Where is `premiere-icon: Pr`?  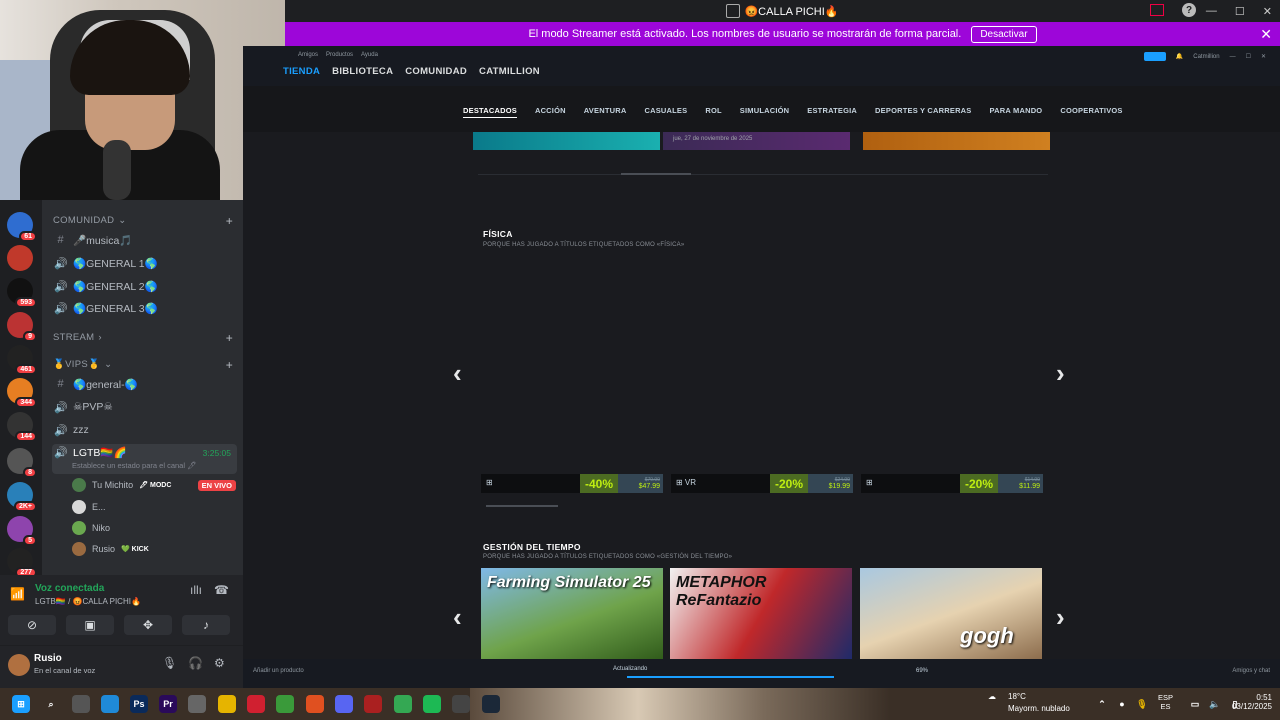
premiere-icon: Pr is located at coordinates (168, 704).